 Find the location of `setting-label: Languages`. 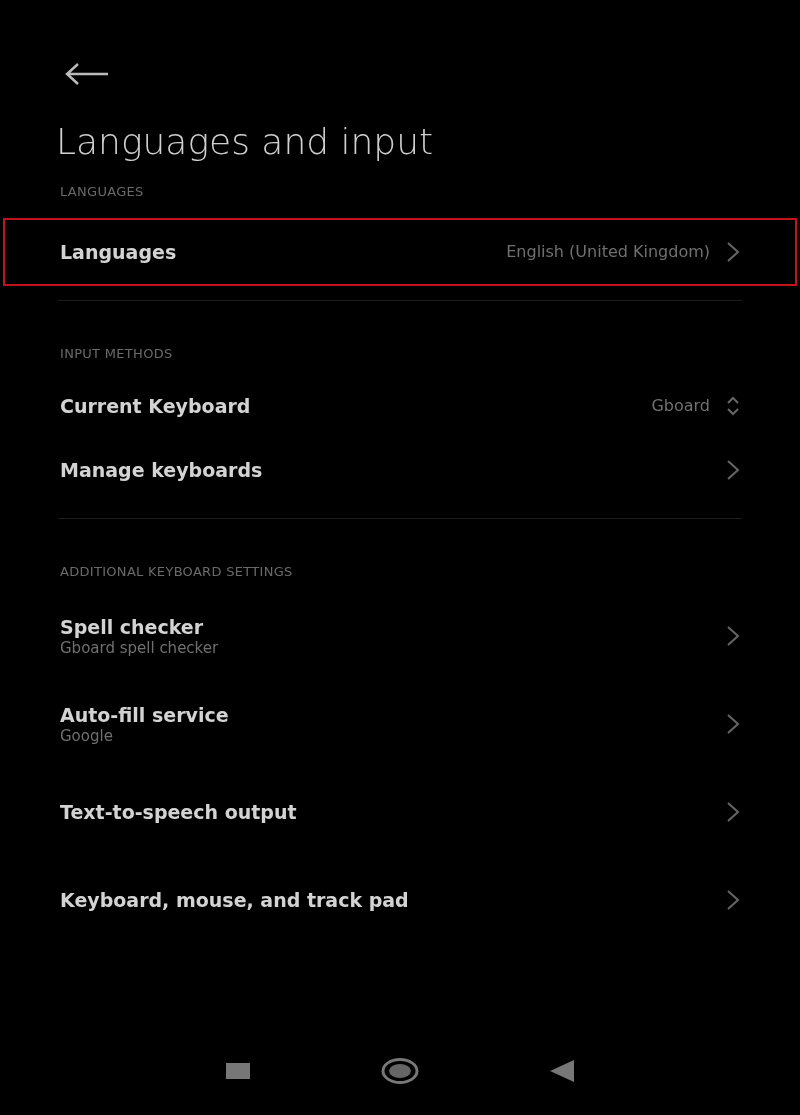

setting-label: Languages is located at coordinates (119, 252).